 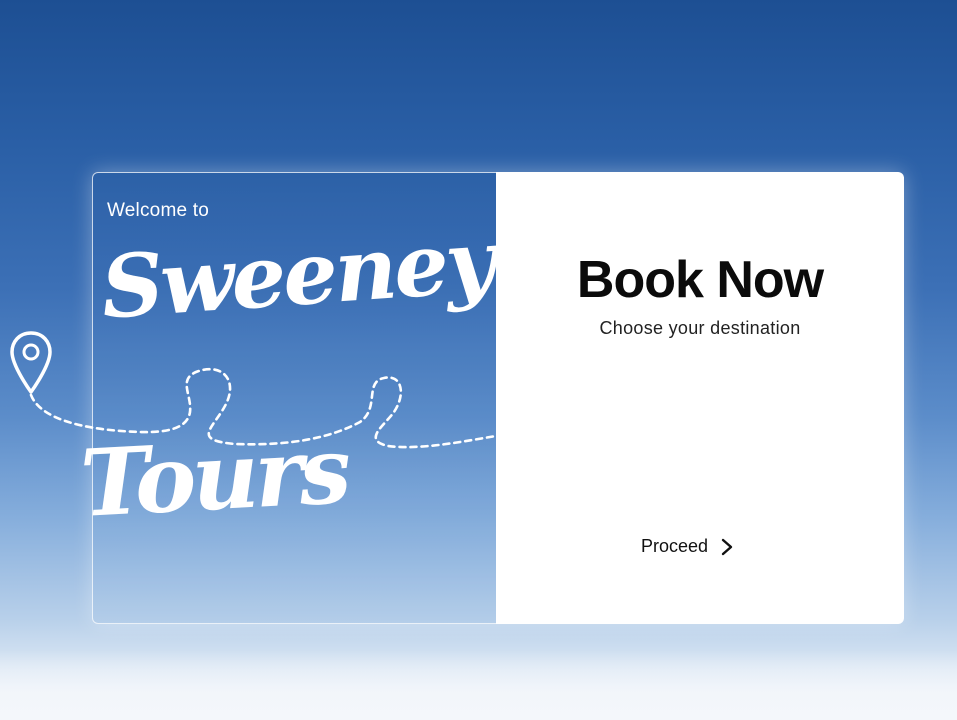 I want to click on proceed-label: Proceed, so click(x=675, y=546).